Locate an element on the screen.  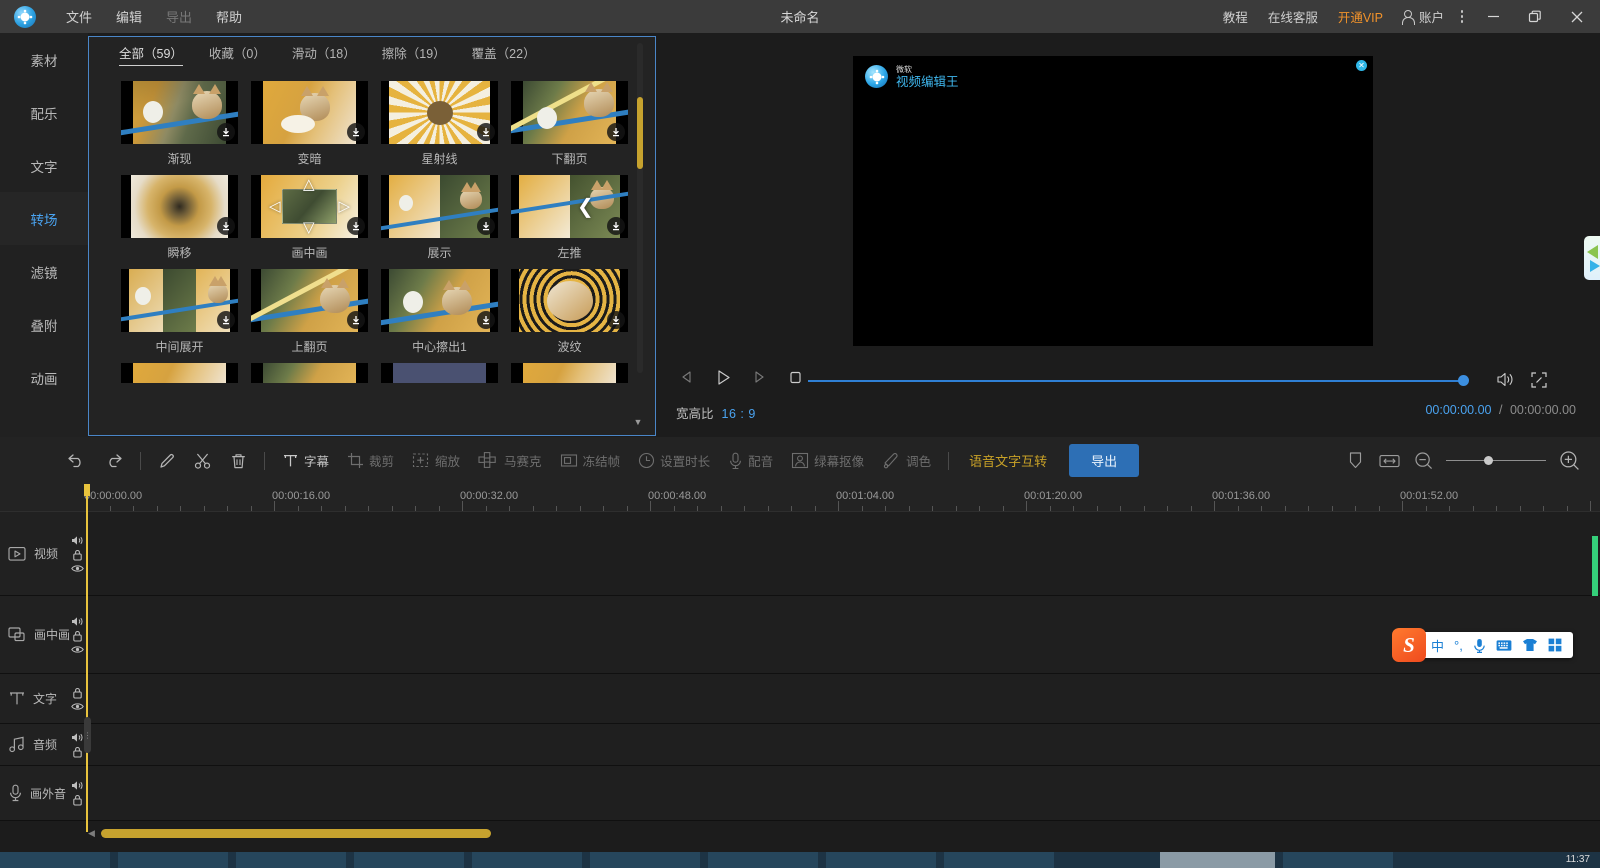
ime-voice-input is located at coordinates (1479, 645).